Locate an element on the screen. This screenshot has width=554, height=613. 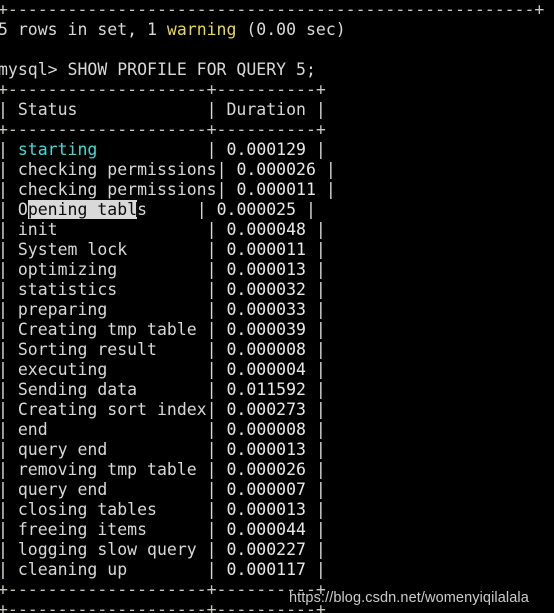
table-row: | starting | 0.000129 | is located at coordinates (277, 150).